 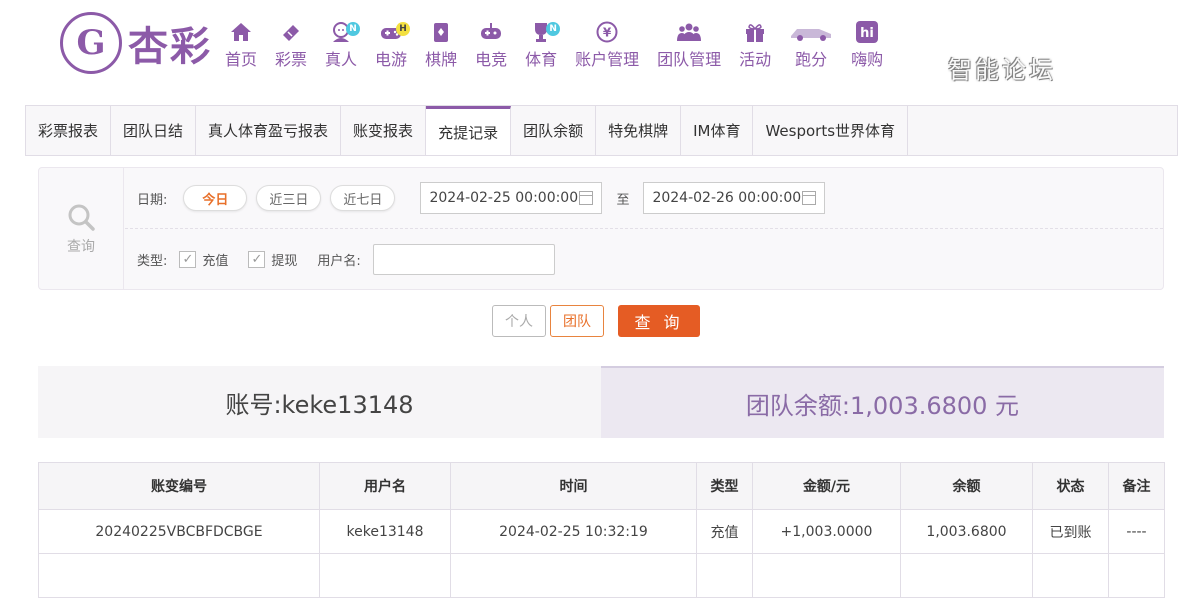 What do you see at coordinates (291, 59) in the screenshot?
I see `nav-label: 彩票` at bounding box center [291, 59].